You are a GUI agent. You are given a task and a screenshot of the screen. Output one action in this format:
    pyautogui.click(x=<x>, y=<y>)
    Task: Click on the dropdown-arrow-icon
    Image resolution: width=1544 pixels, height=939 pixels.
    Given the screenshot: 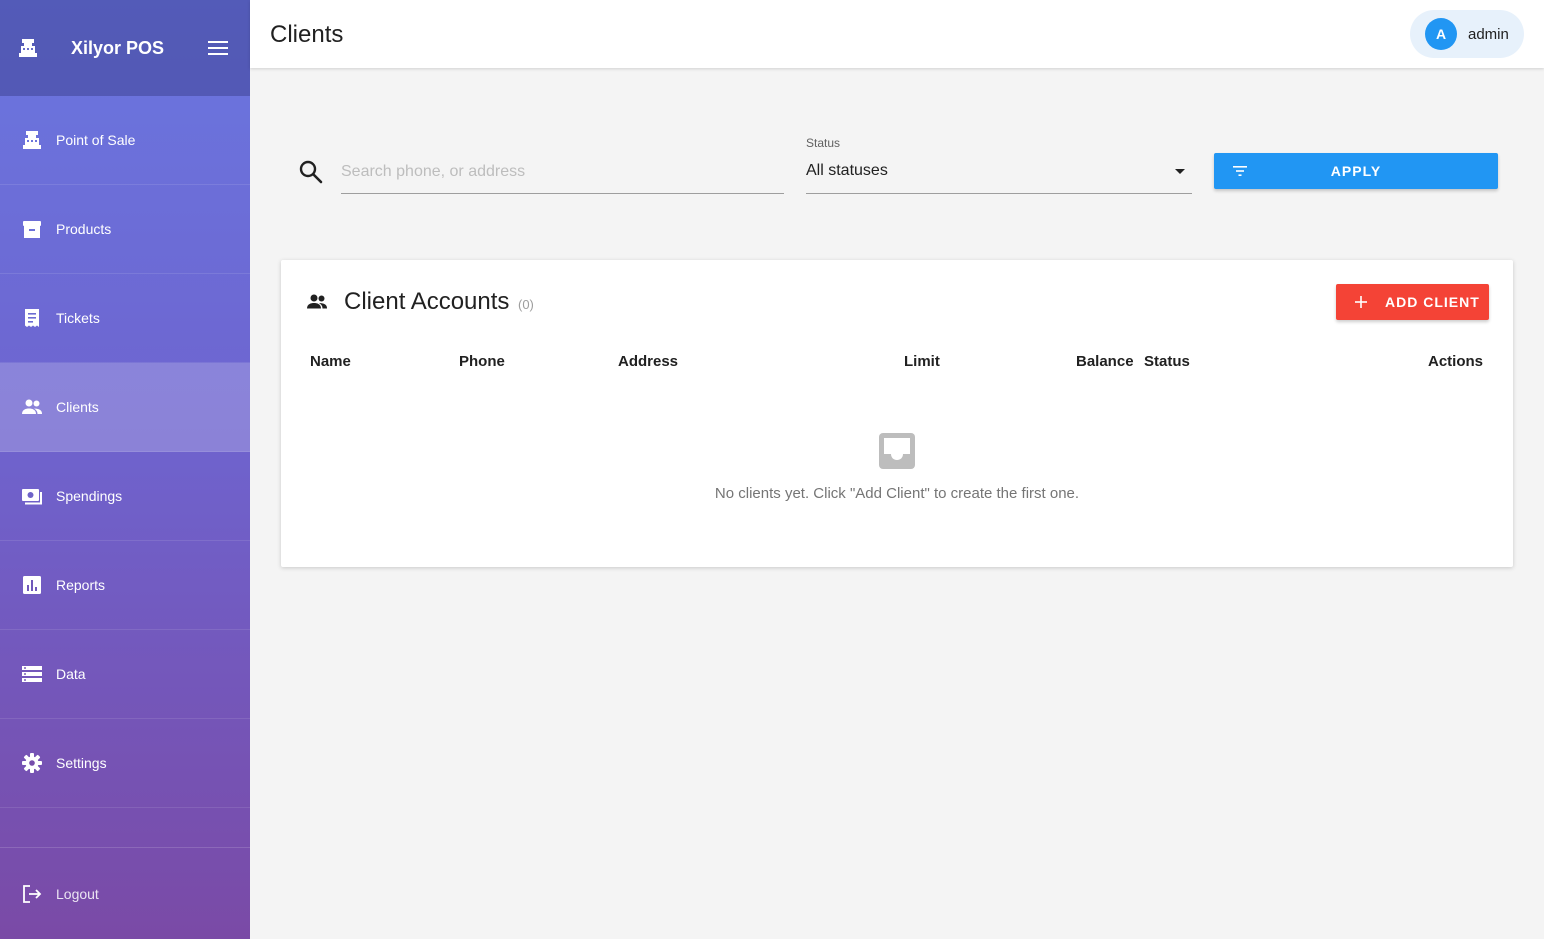 What is the action you would take?
    pyautogui.click(x=1180, y=171)
    